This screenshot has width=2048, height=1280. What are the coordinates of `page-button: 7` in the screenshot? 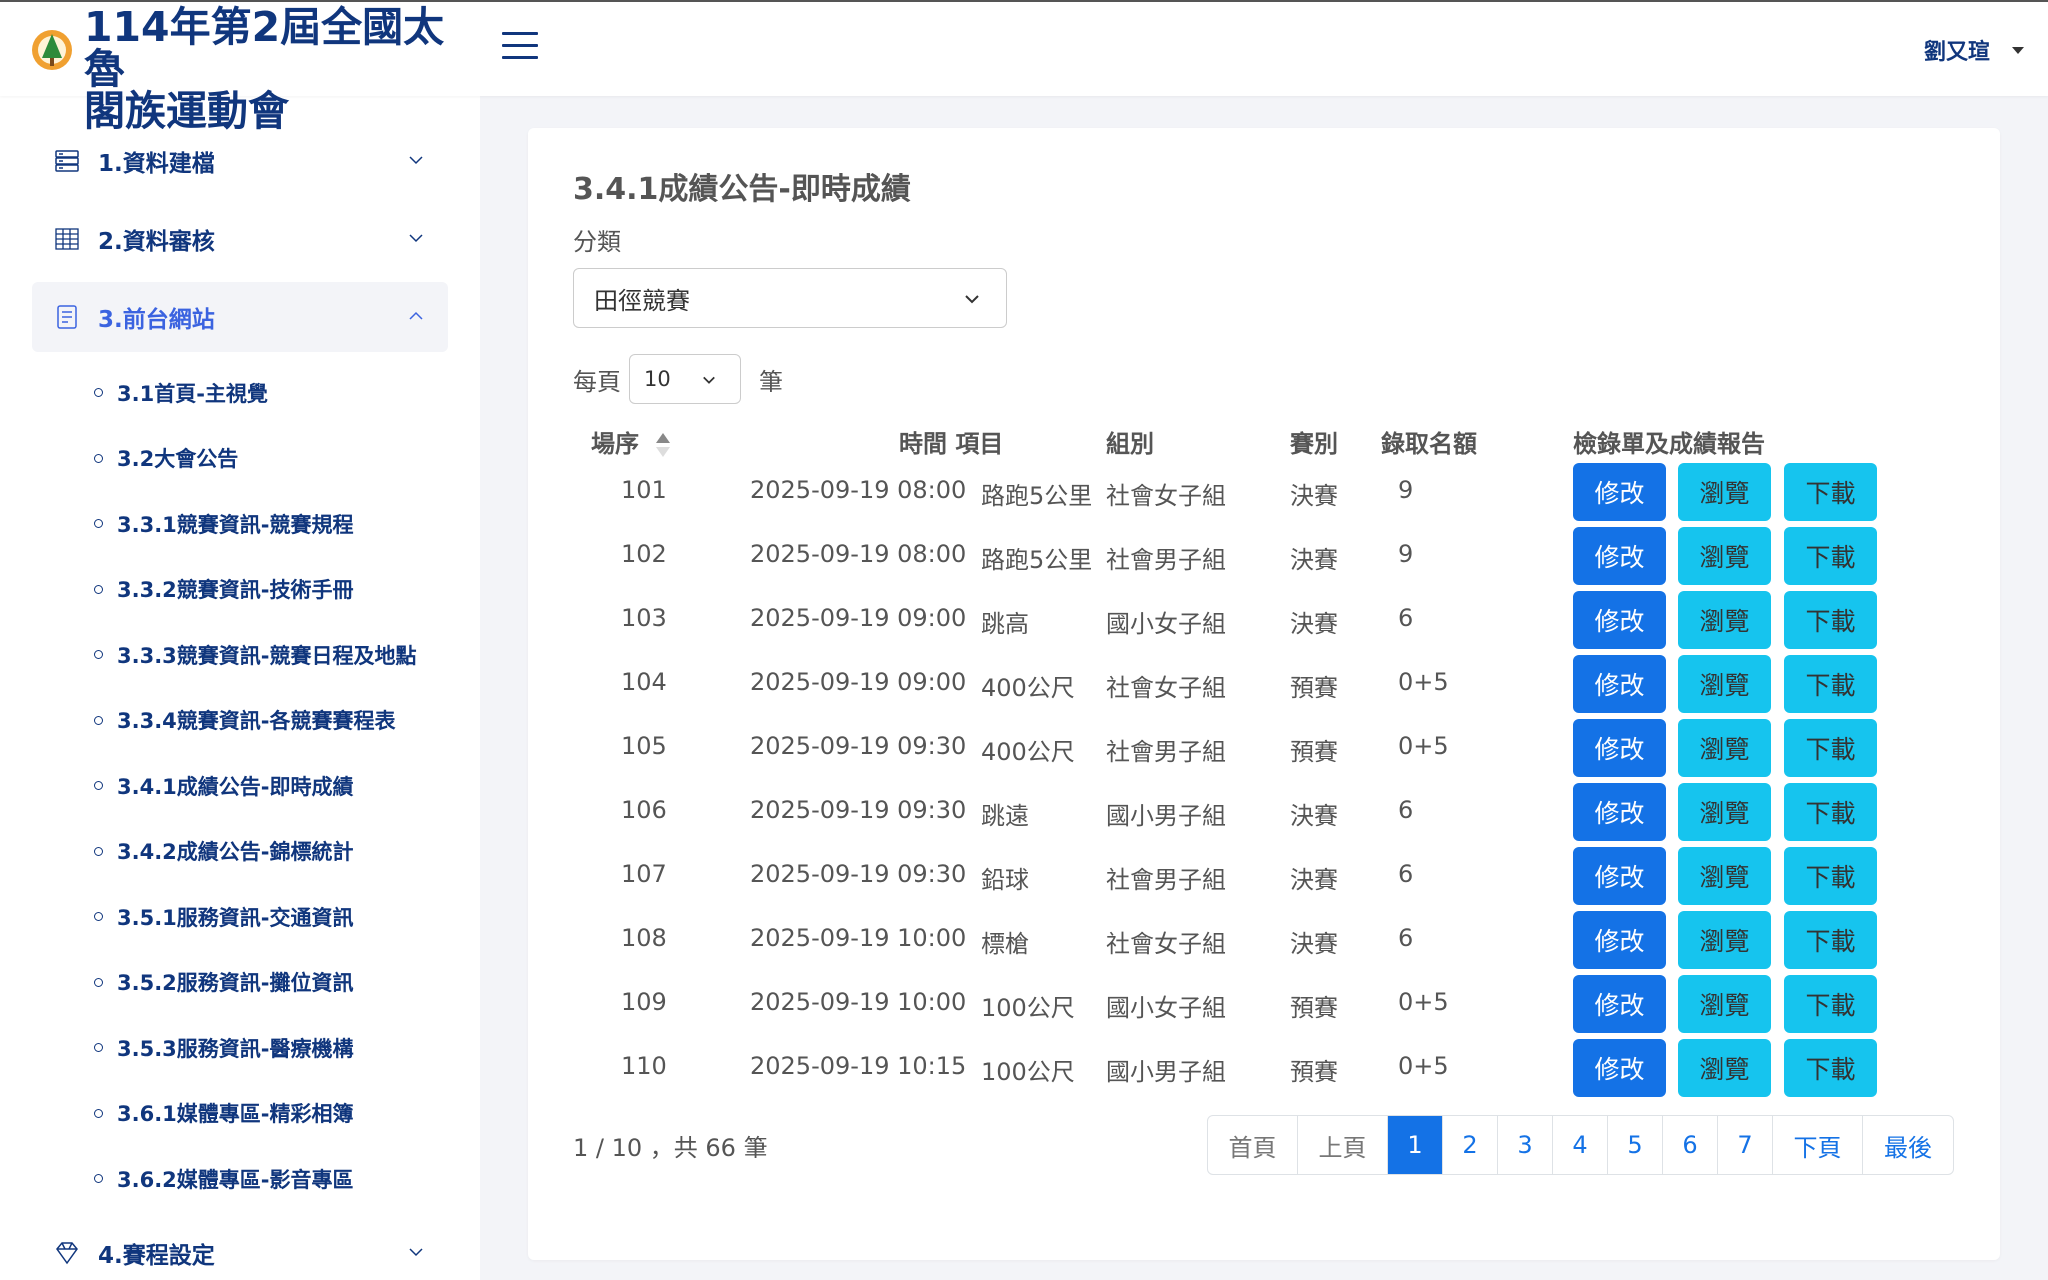 It's located at (1745, 1145).